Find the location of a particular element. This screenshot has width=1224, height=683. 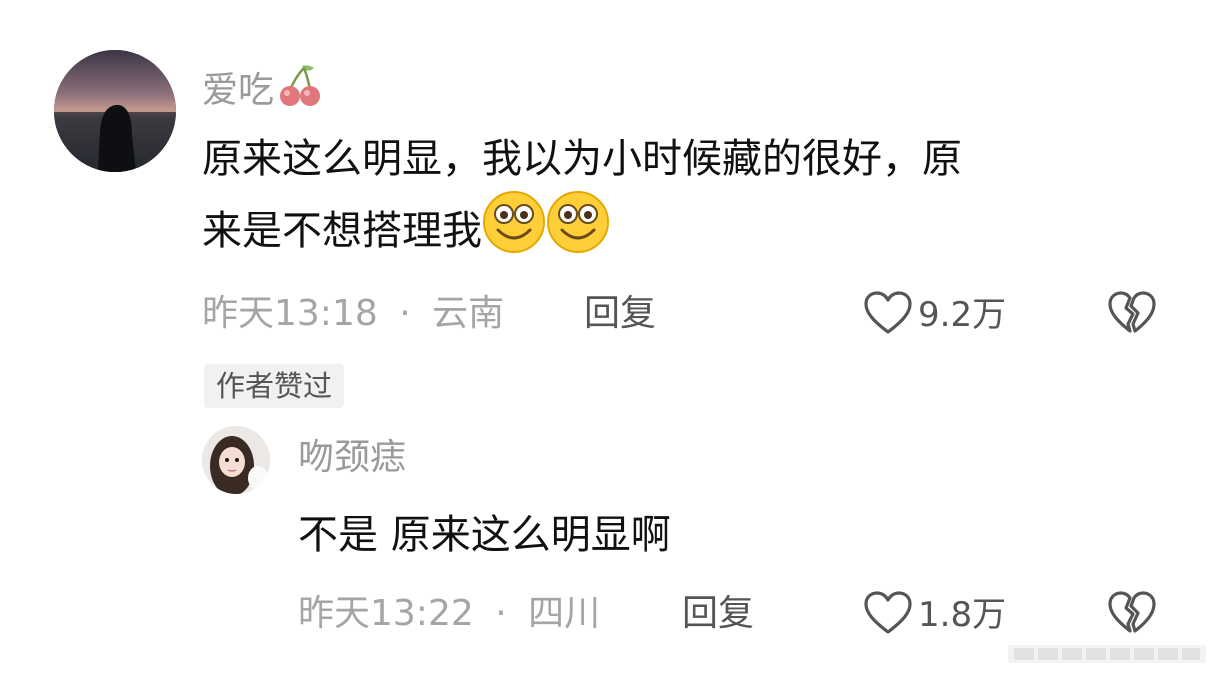

reply-dislike-button is located at coordinates (1132, 615).